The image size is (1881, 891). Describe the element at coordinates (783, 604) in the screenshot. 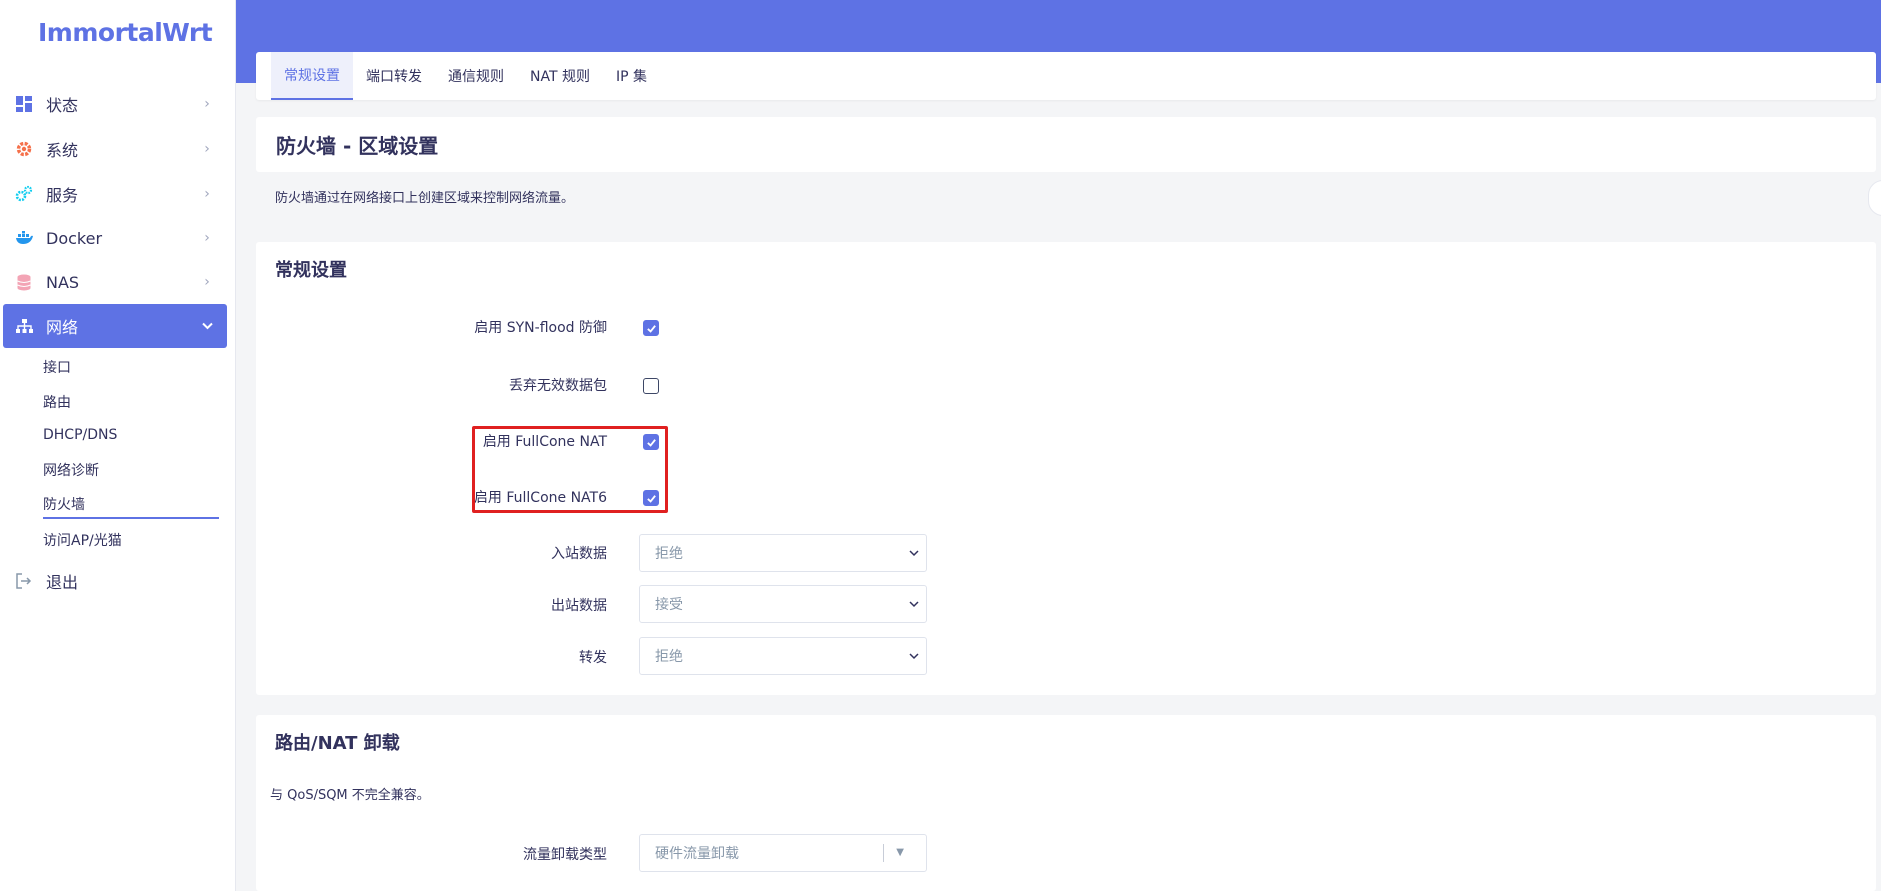

I see `output-policy-select: 接受` at that location.